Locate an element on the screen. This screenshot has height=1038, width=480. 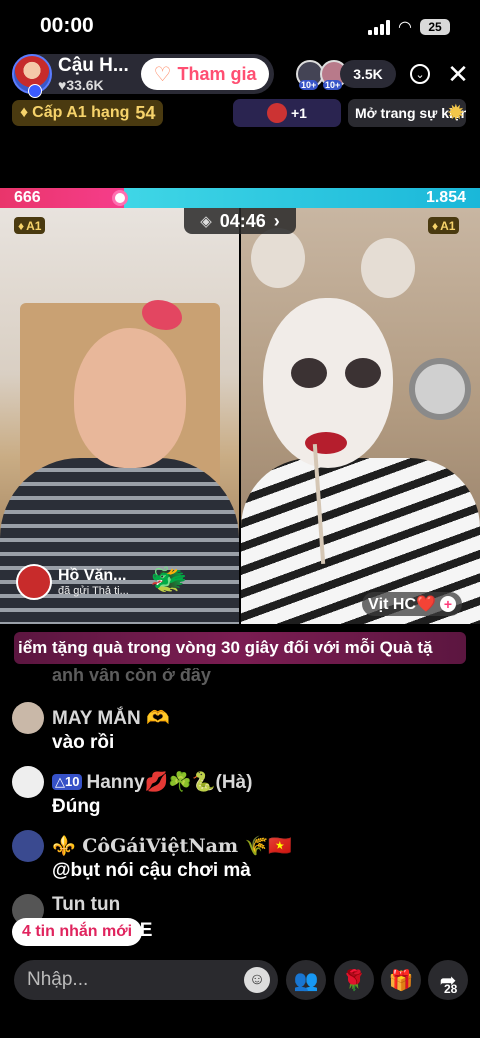
chat-text: @bụt nói cậu chơi mà is located at coordinates (151, 870).